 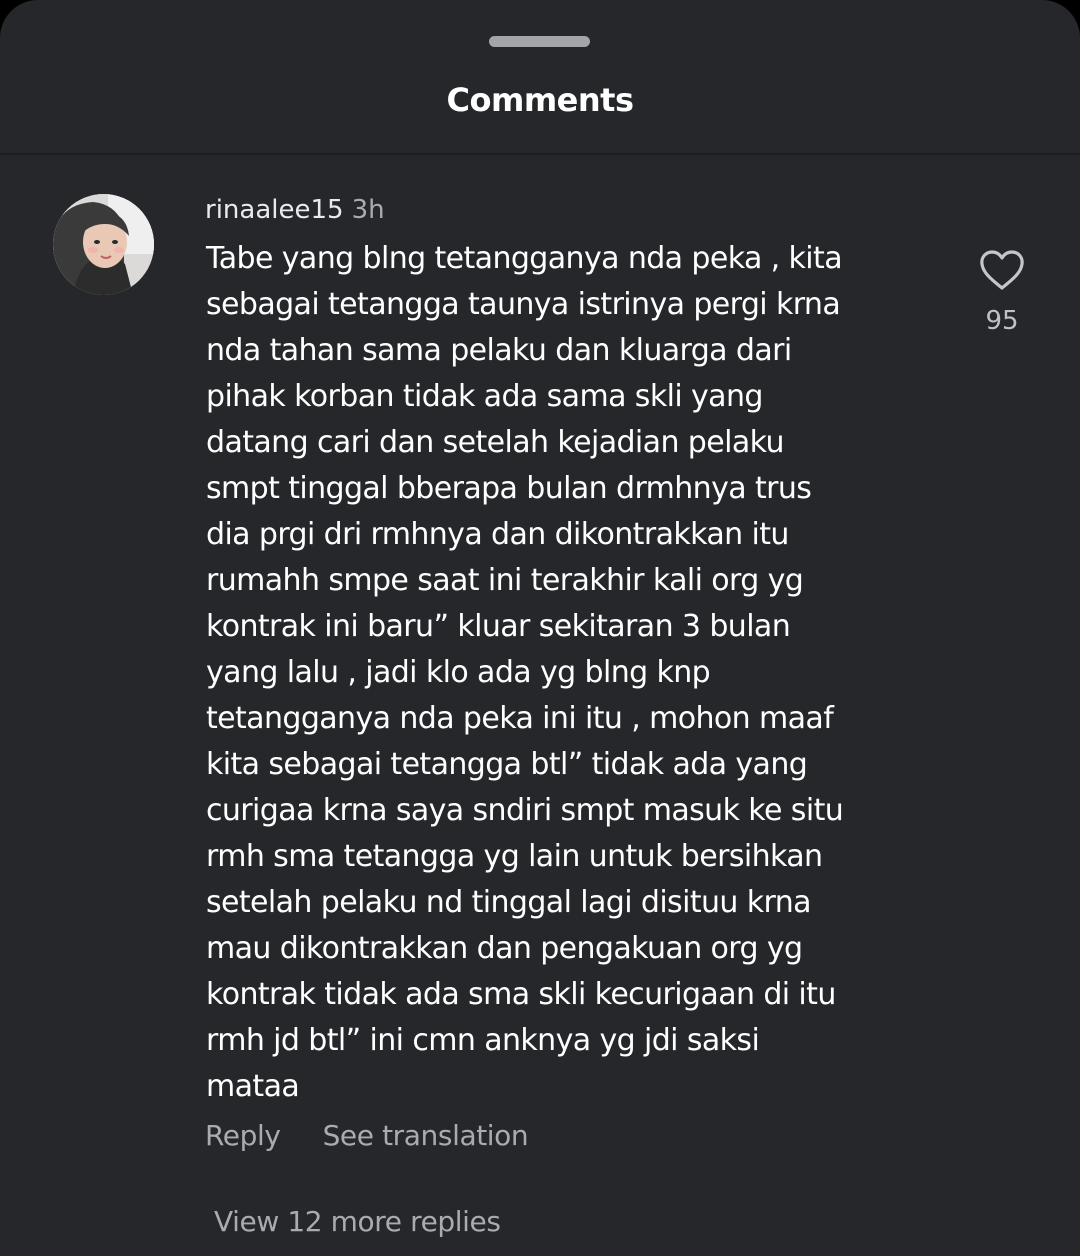 I want to click on avatar-image, so click(x=103, y=244).